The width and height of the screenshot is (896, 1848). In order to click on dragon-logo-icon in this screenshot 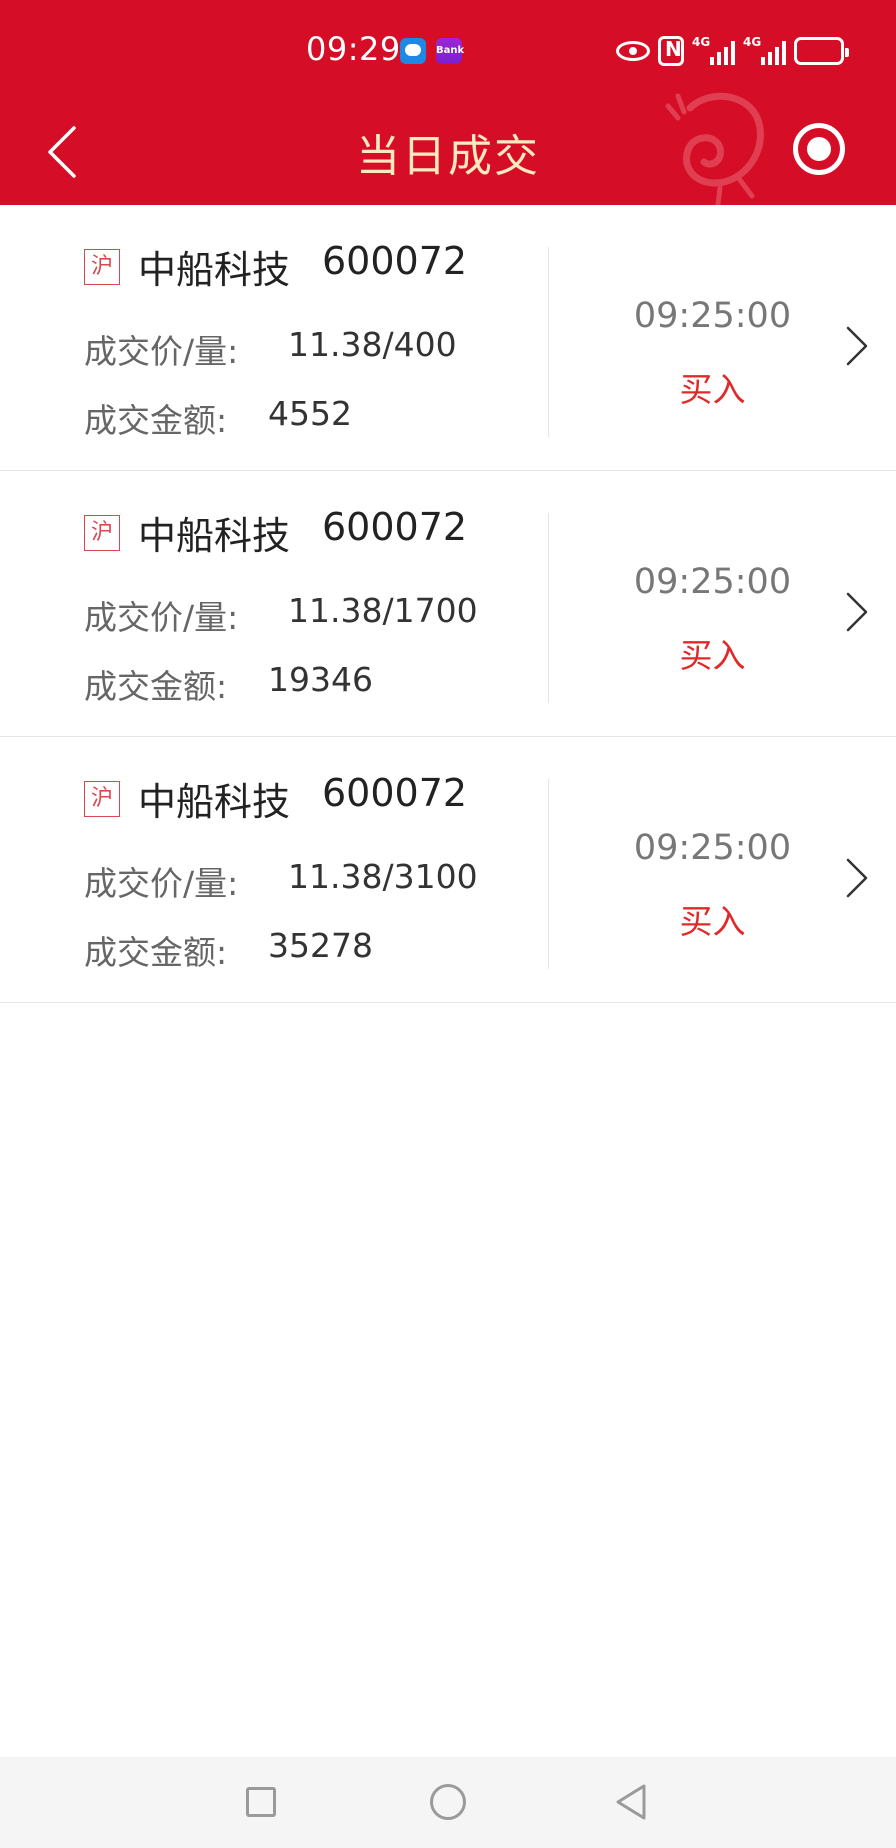, I will do `click(714, 148)`.